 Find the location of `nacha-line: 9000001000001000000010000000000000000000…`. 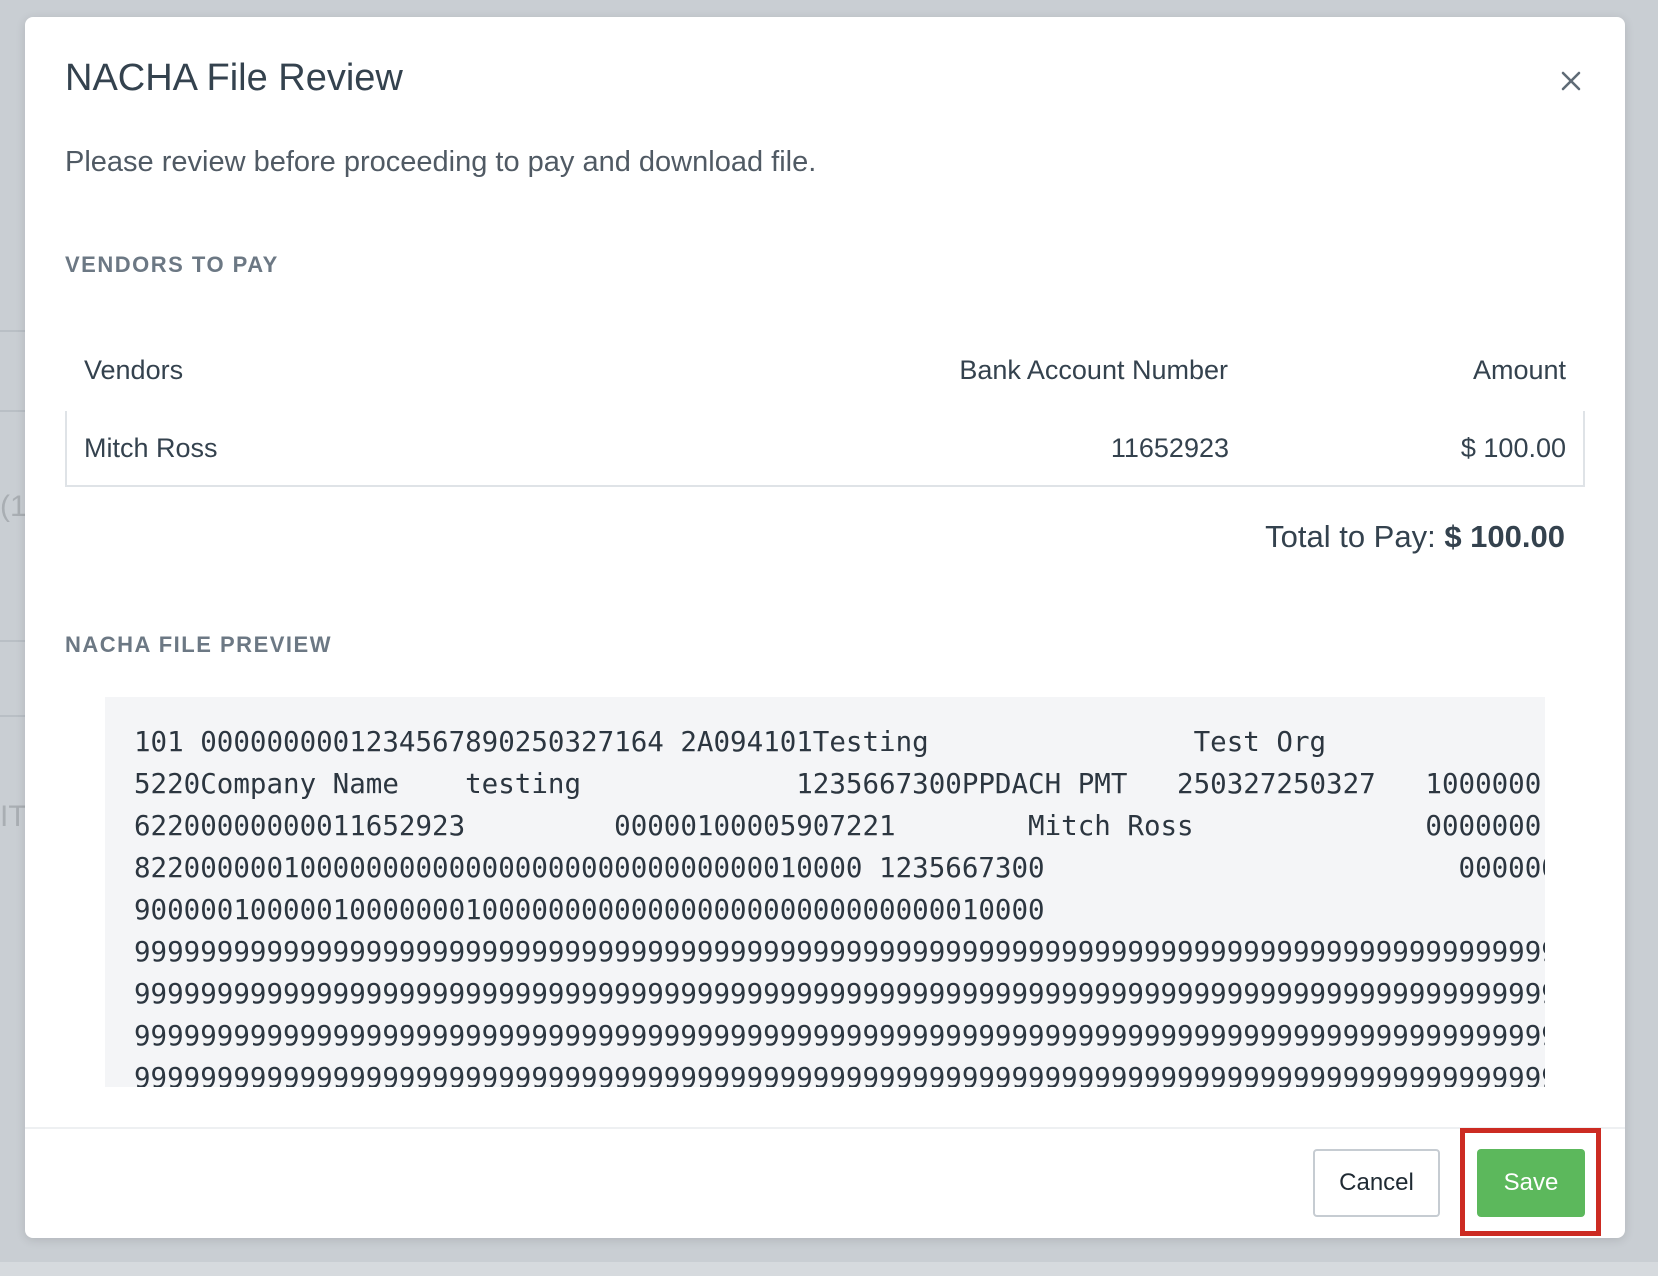

nacha-line: 9000001000001000000010000000000000000000… is located at coordinates (589, 910).